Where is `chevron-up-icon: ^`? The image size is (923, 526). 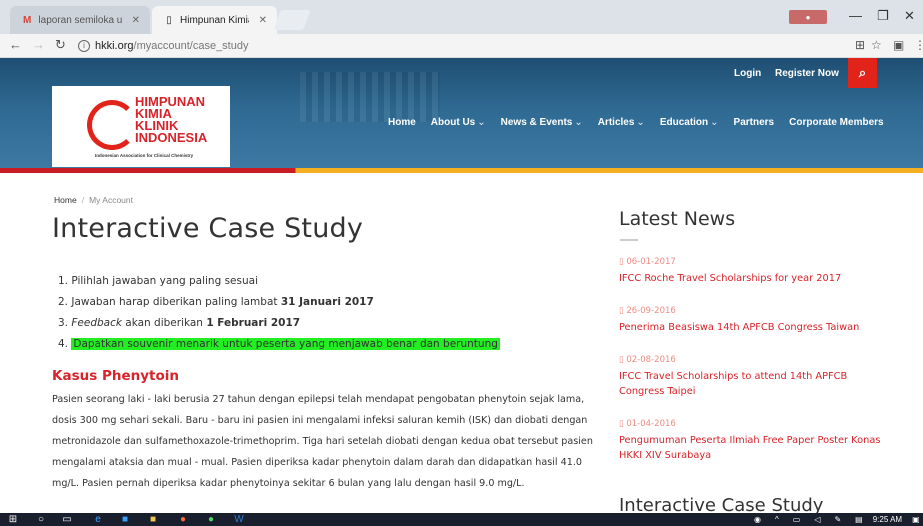
chevron-up-icon: ^ is located at coordinates (777, 519).